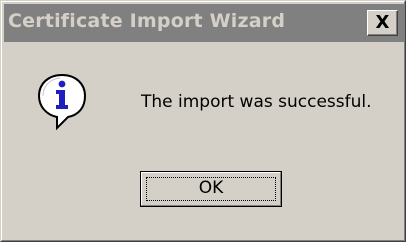 This screenshot has width=406, height=242. Describe the element at coordinates (147, 21) in the screenshot. I see `window-title: Certificate Import Wizard` at that location.